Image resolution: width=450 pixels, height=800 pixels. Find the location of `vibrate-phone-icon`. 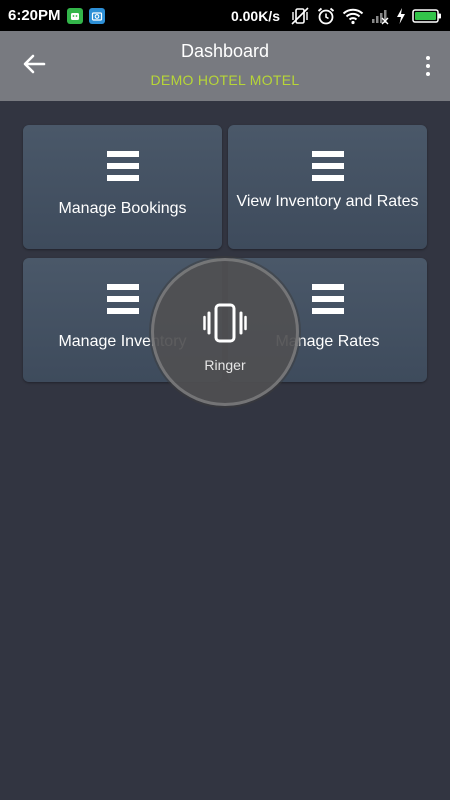

vibrate-phone-icon is located at coordinates (225, 325).